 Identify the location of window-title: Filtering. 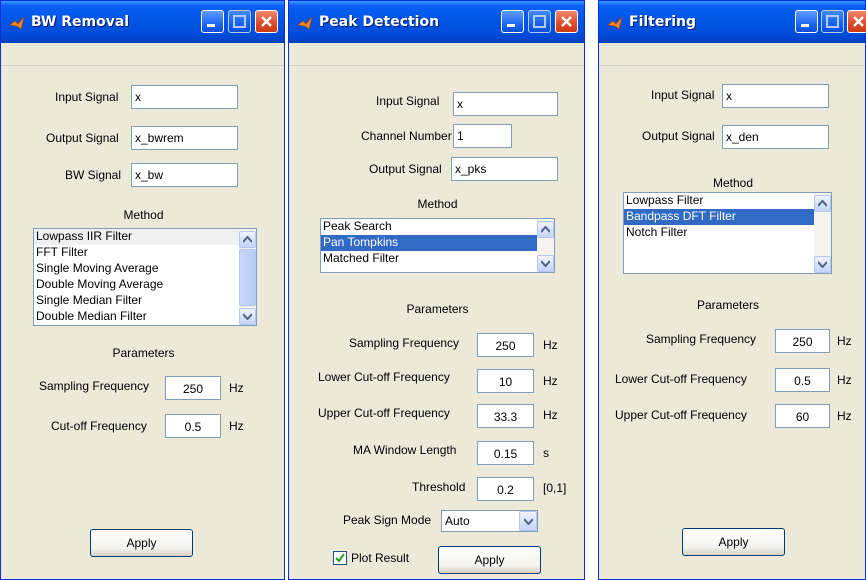
(663, 22).